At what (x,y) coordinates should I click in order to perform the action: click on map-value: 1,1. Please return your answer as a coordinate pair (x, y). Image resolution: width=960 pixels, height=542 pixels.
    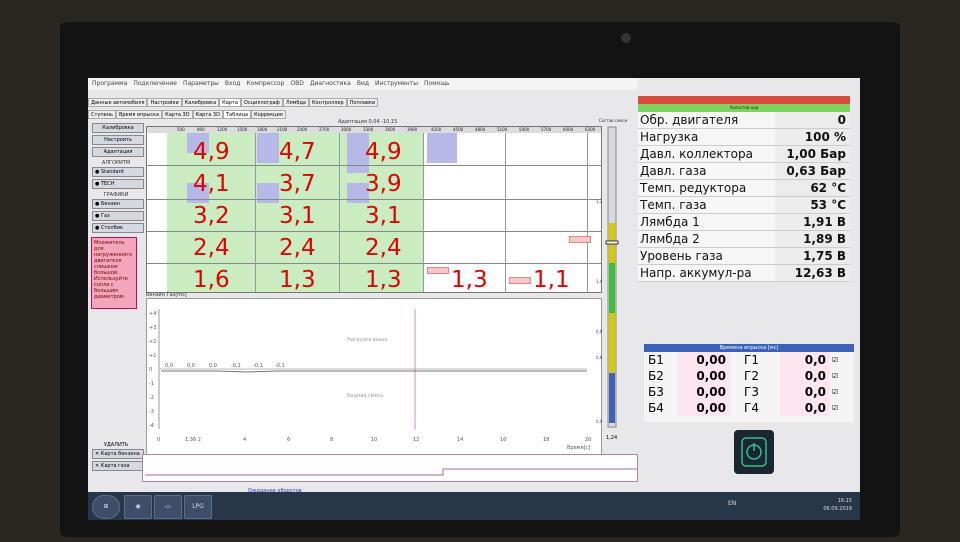
    Looking at the image, I should click on (551, 280).